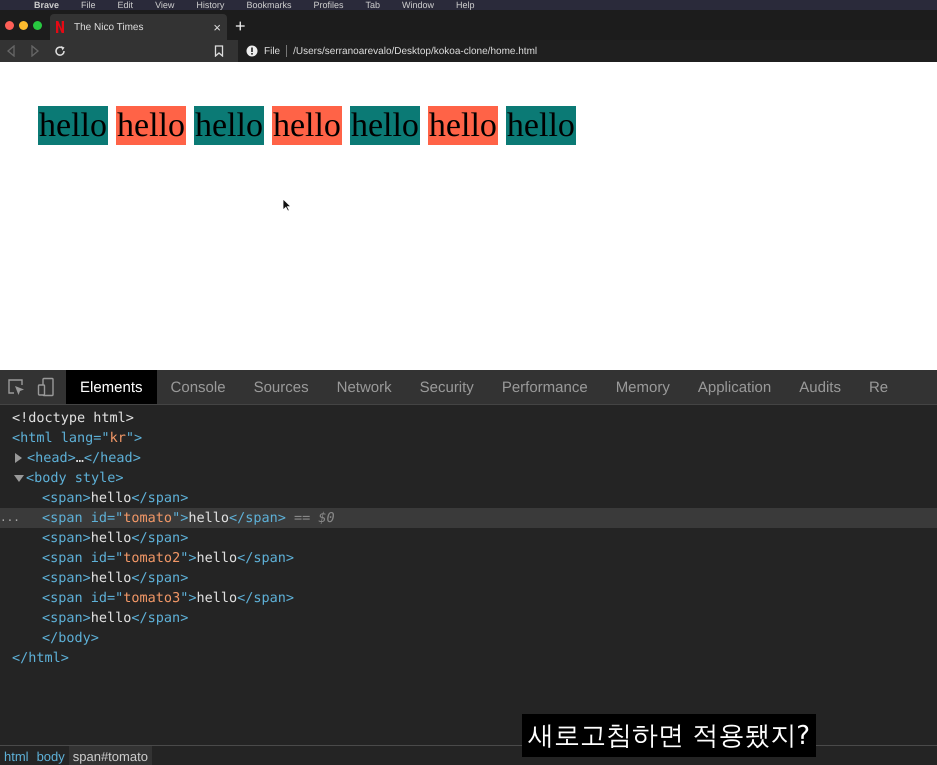 This screenshot has height=765, width=937. What do you see at coordinates (328, 5) in the screenshot?
I see `menu-item: Profiles` at bounding box center [328, 5].